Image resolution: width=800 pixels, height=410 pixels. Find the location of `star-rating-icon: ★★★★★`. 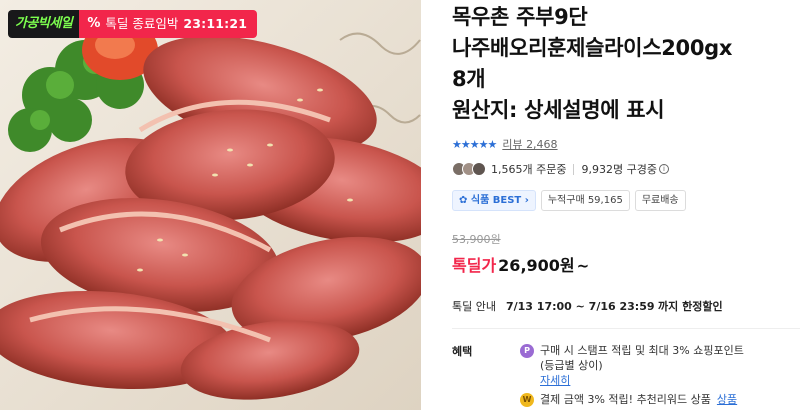

star-rating-icon: ★★★★★ is located at coordinates (474, 144).